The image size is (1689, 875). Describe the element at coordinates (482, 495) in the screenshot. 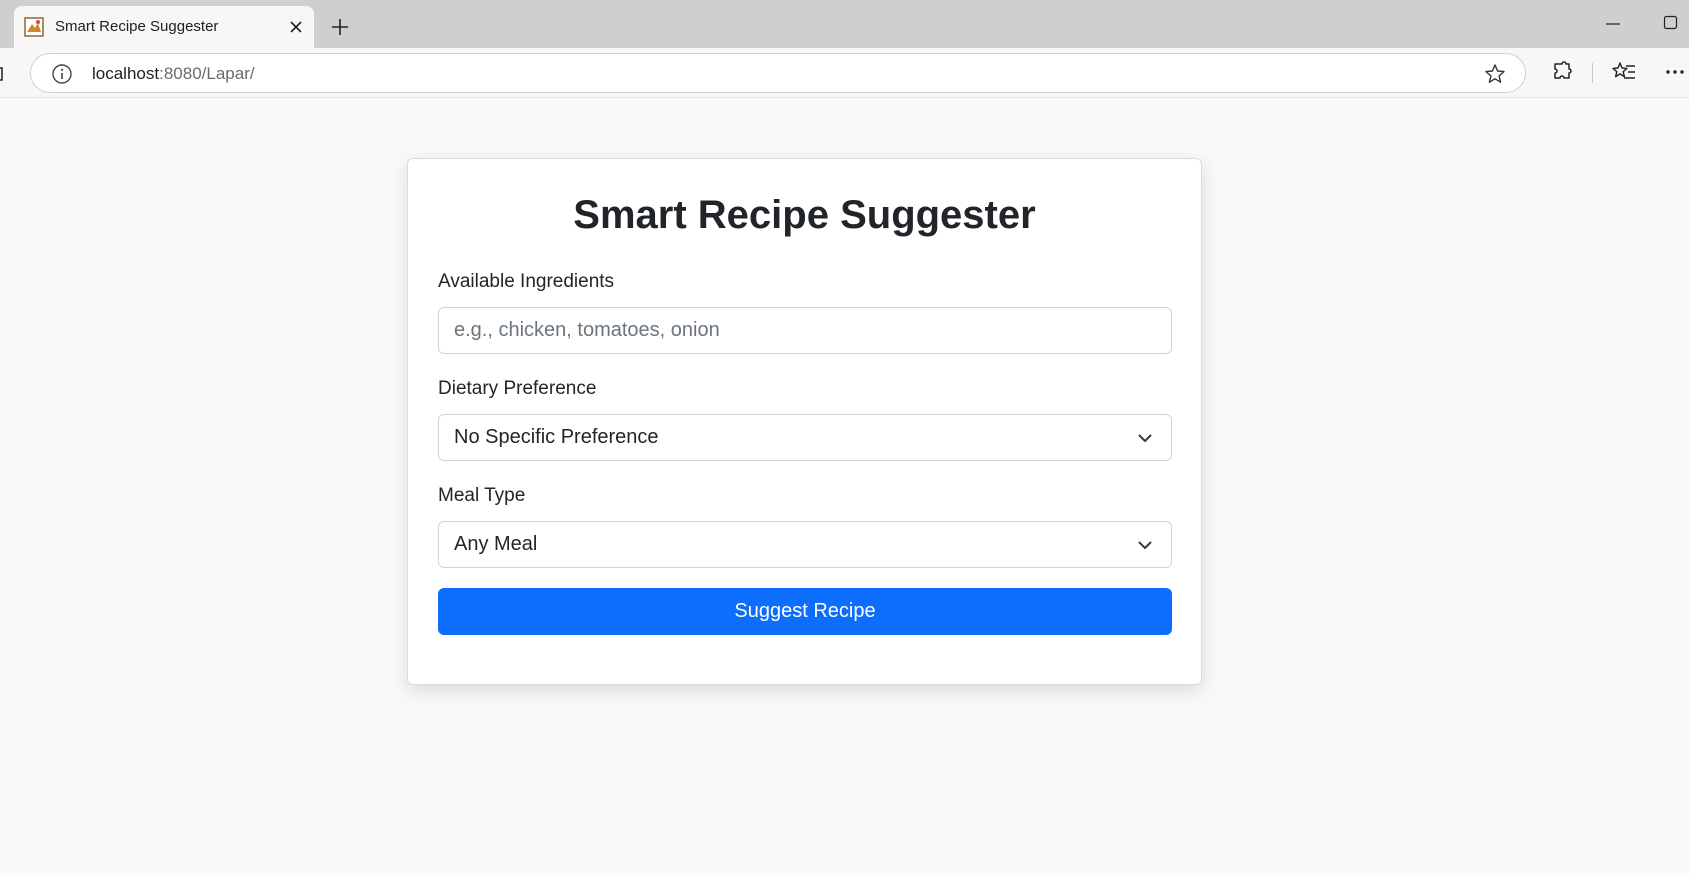

I see `meal-type-label: Meal Type` at that location.